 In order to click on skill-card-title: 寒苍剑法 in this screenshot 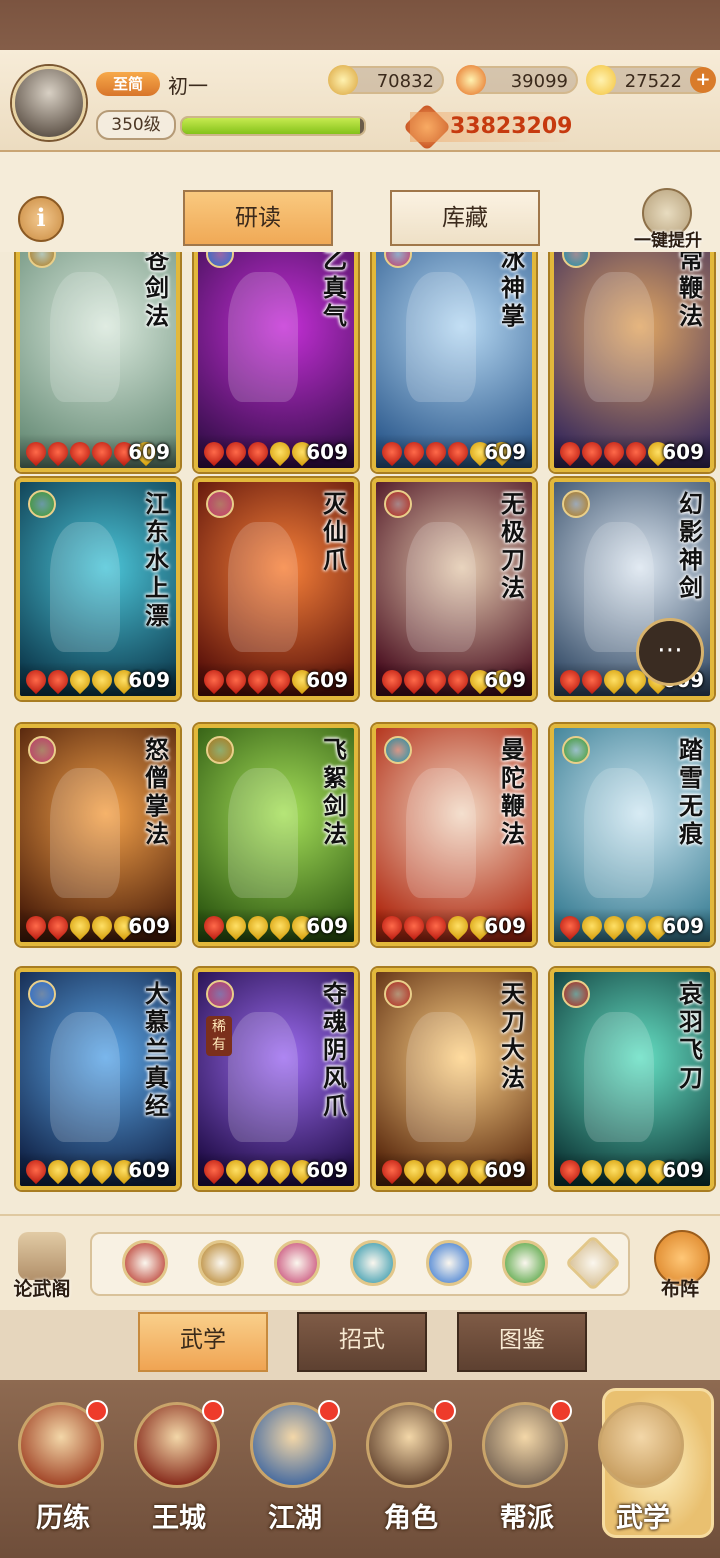, I will do `click(157, 291)`.